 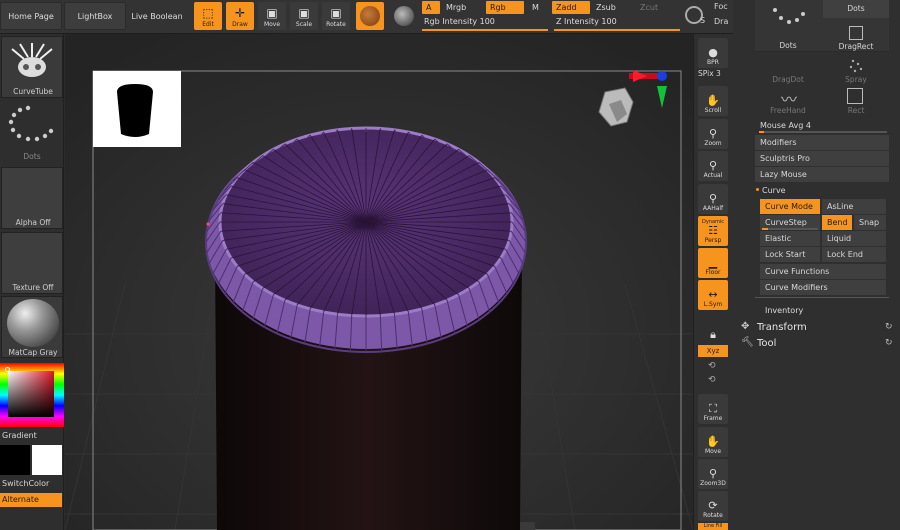 What do you see at coordinates (713, 442) in the screenshot?
I see `move-view-button: ✋ Move` at bounding box center [713, 442].